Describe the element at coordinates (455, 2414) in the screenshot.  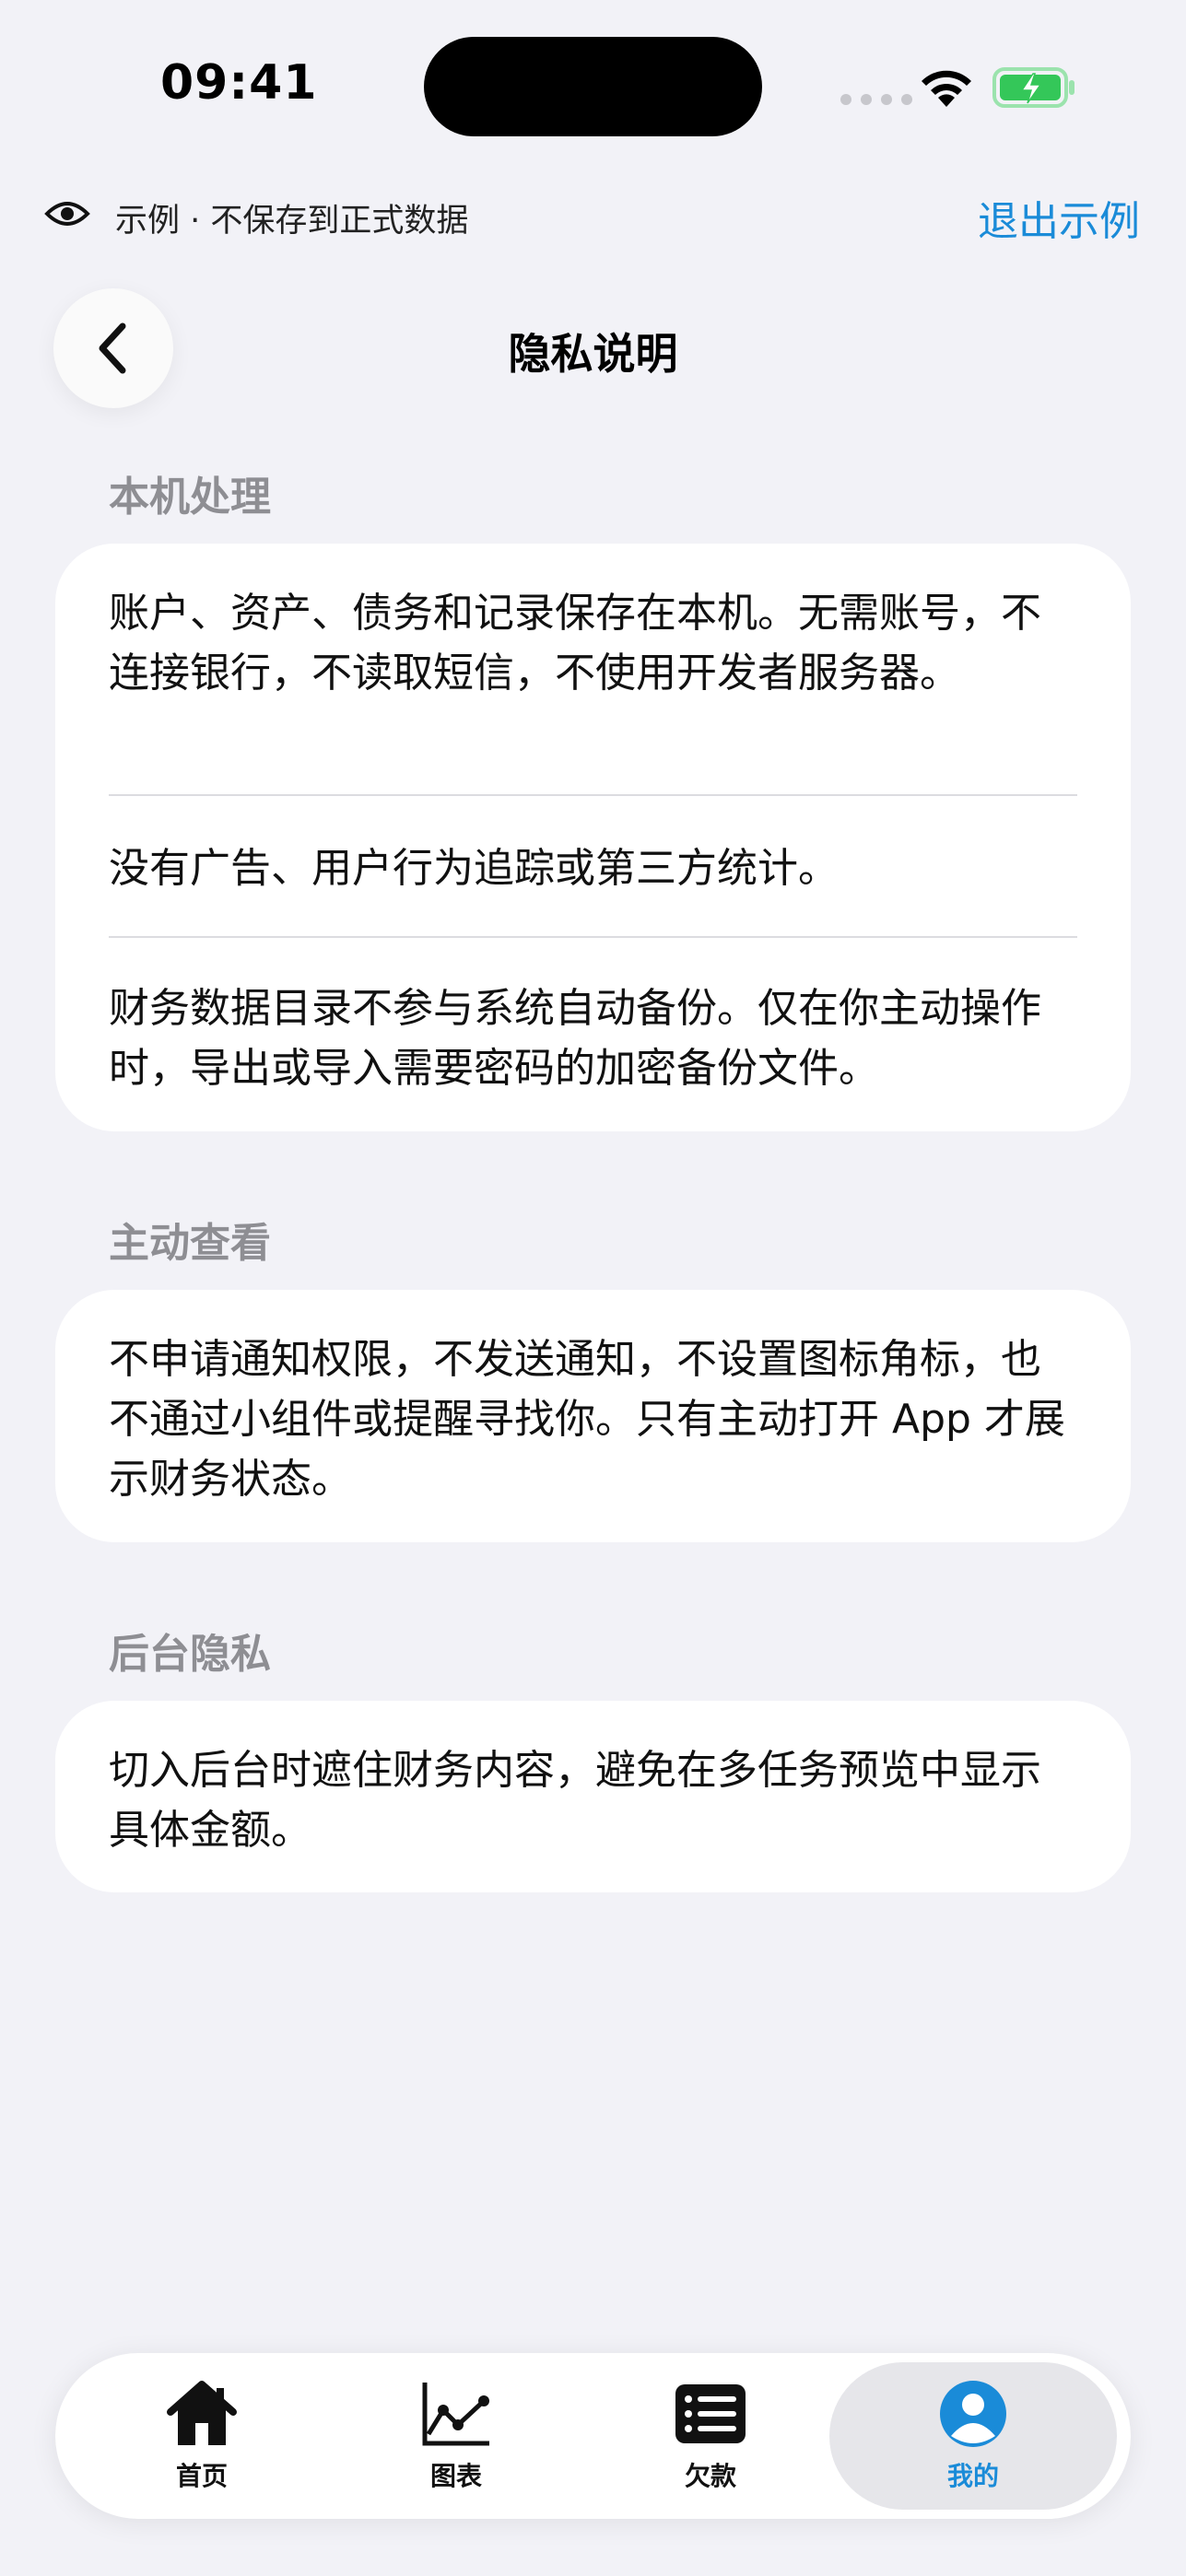
I see `chart-icon` at that location.